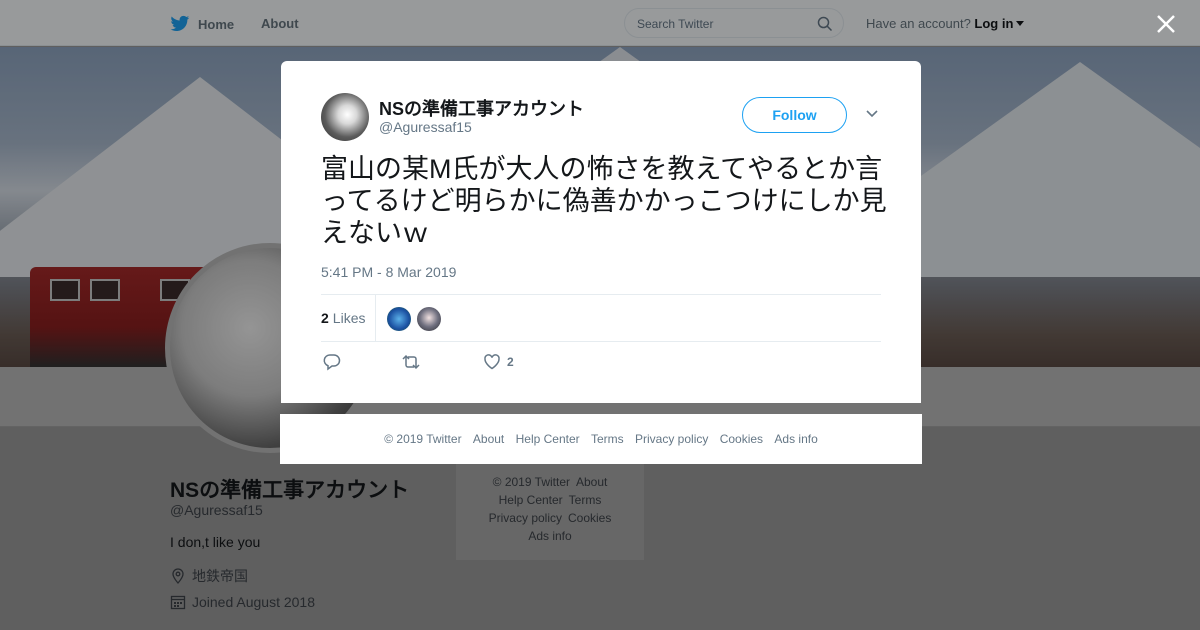 This screenshot has width=1200, height=630. Describe the element at coordinates (325, 318) in the screenshot. I see `likes-count: 2` at that location.